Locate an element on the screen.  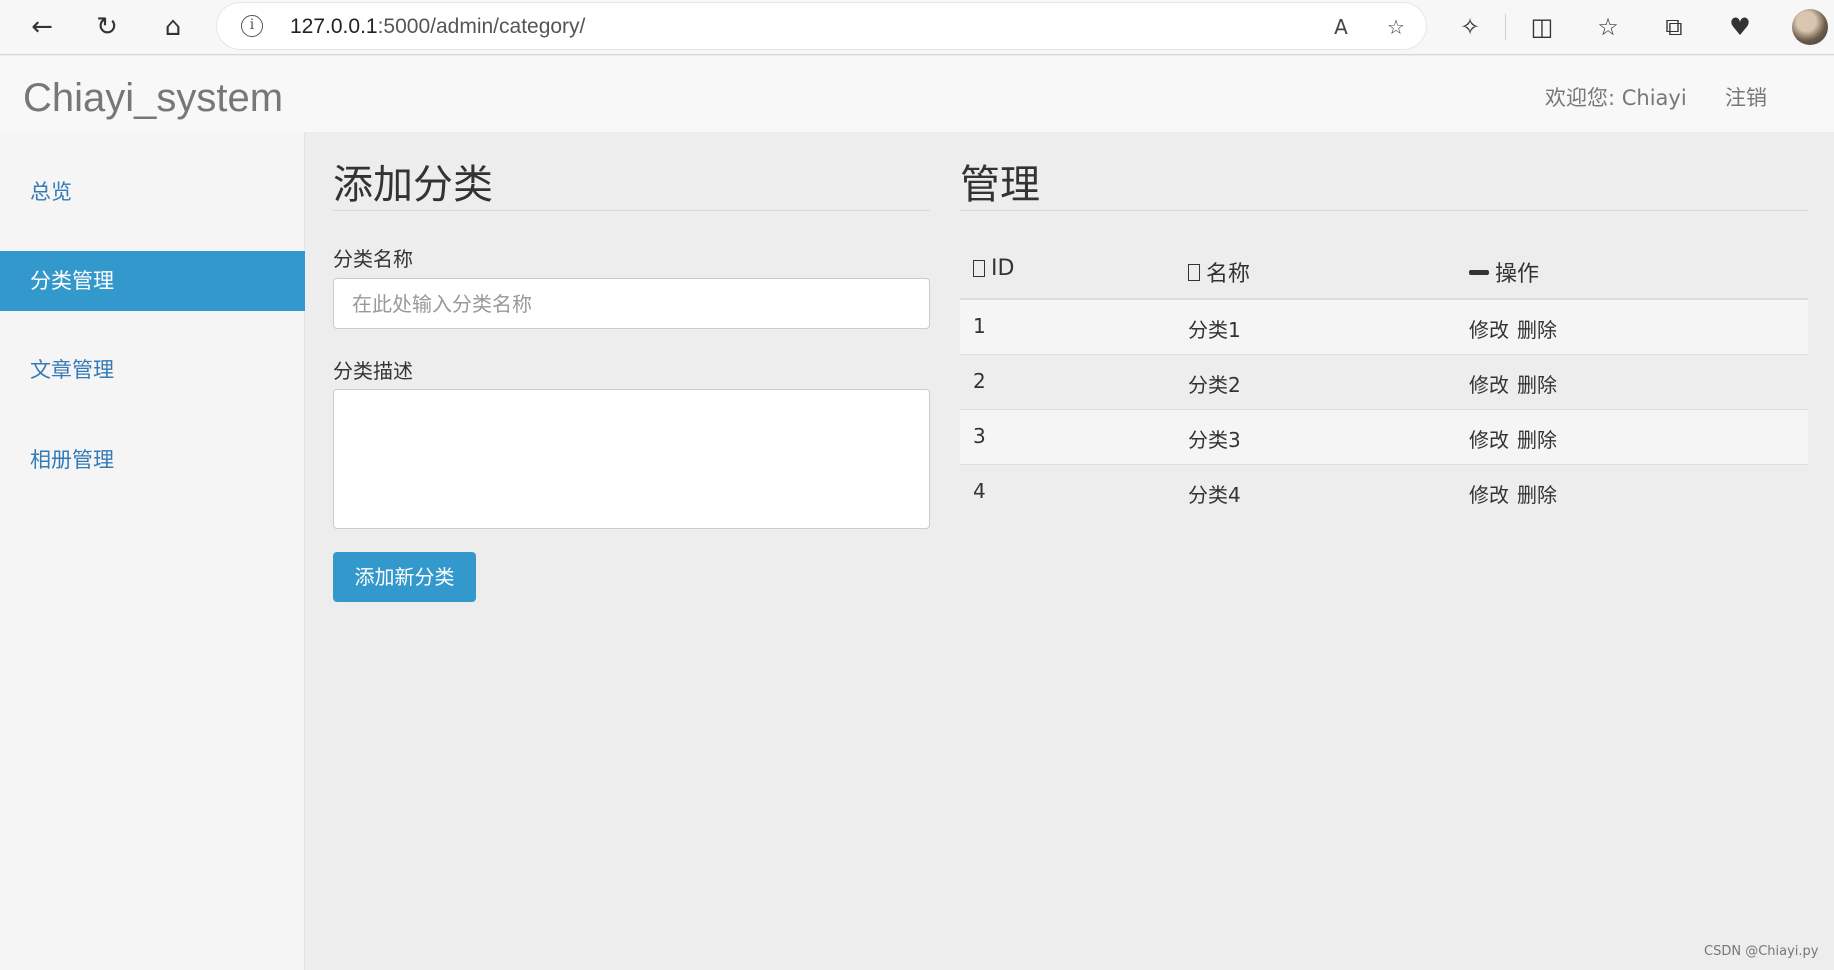
table-row: 3 分类3 修改 删除 is located at coordinates (1384, 437).